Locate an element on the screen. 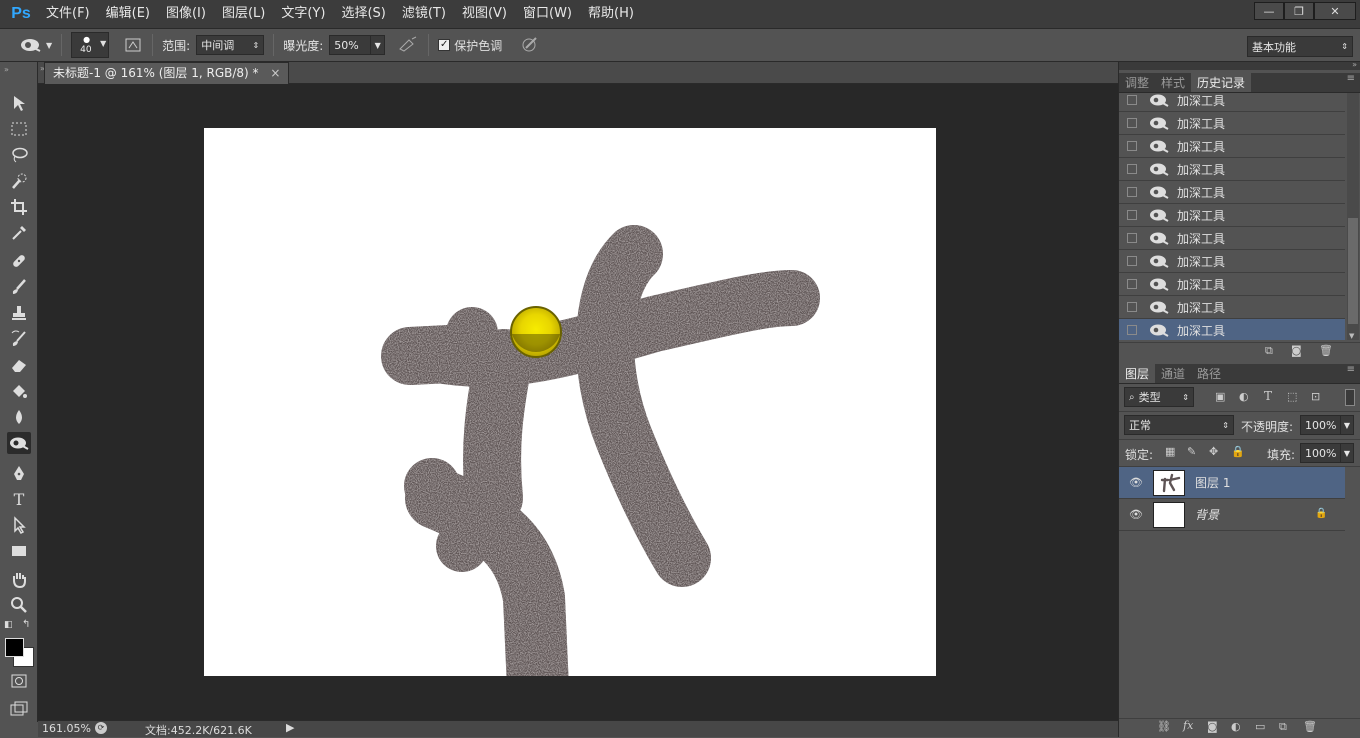 This screenshot has width=1360, height=738. crop-tool-icon is located at coordinates (19, 207).